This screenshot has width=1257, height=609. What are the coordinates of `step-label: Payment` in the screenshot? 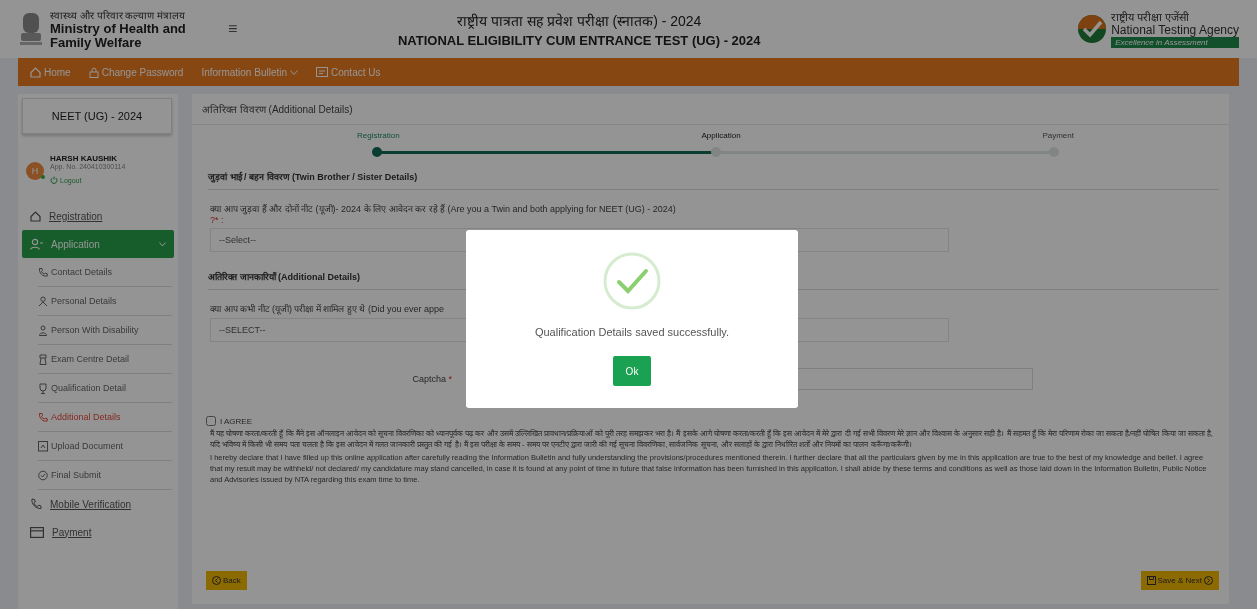 It's located at (1058, 135).